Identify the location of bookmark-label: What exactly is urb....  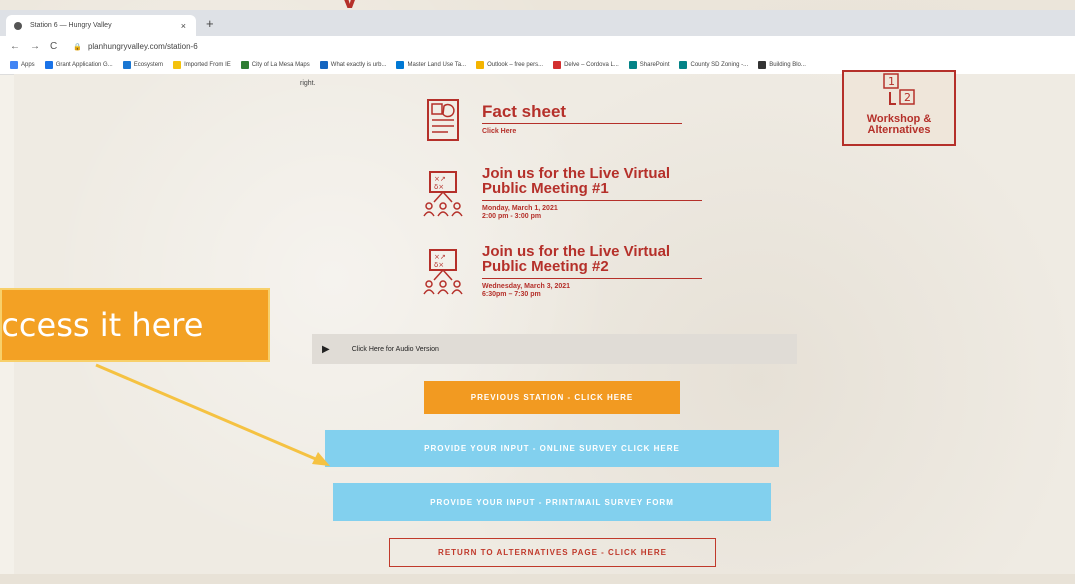
(358, 65).